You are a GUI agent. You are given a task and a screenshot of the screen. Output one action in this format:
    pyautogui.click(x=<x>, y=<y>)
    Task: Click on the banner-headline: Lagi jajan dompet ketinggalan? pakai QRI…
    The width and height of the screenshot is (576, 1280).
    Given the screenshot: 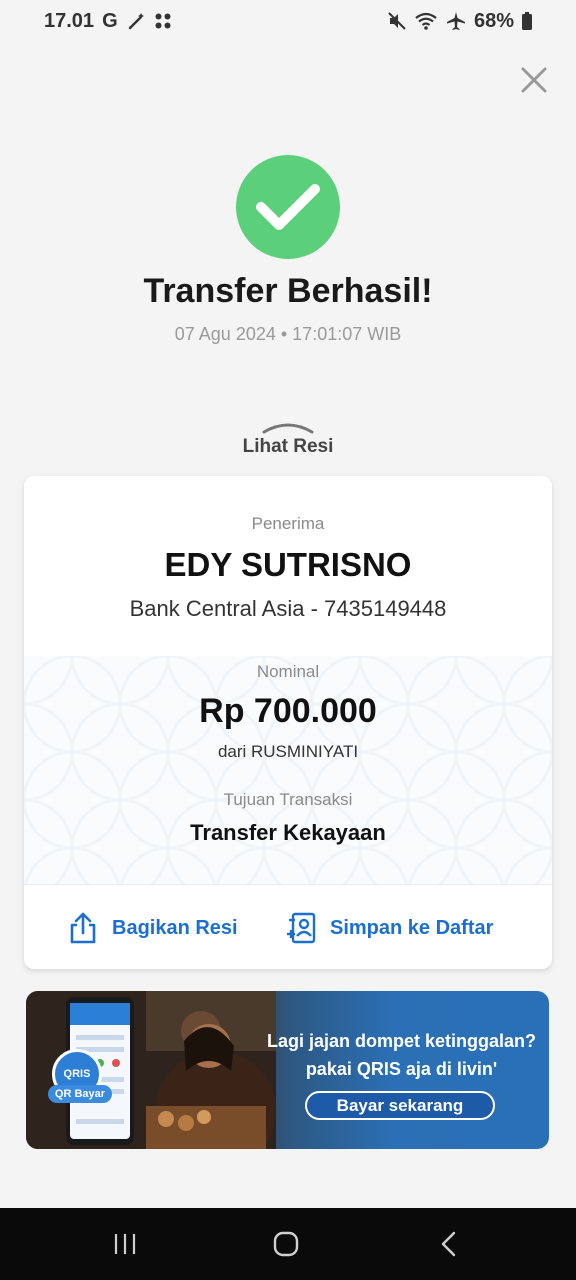 What is the action you would take?
    pyautogui.click(x=401, y=1055)
    